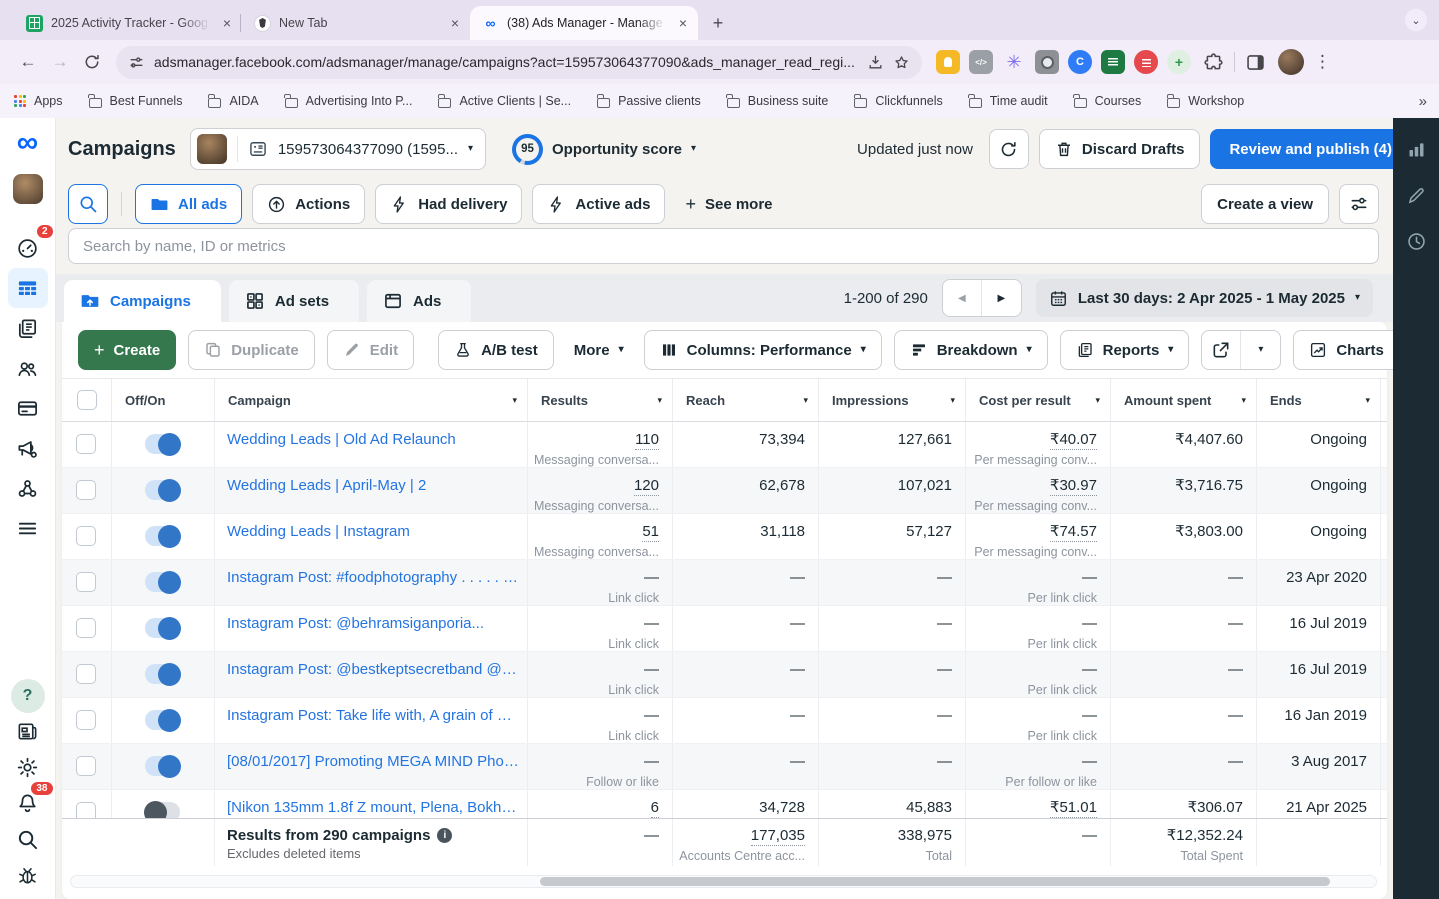  What do you see at coordinates (1183, 400) in the screenshot?
I see `column-header: Amount spent ▾` at bounding box center [1183, 400].